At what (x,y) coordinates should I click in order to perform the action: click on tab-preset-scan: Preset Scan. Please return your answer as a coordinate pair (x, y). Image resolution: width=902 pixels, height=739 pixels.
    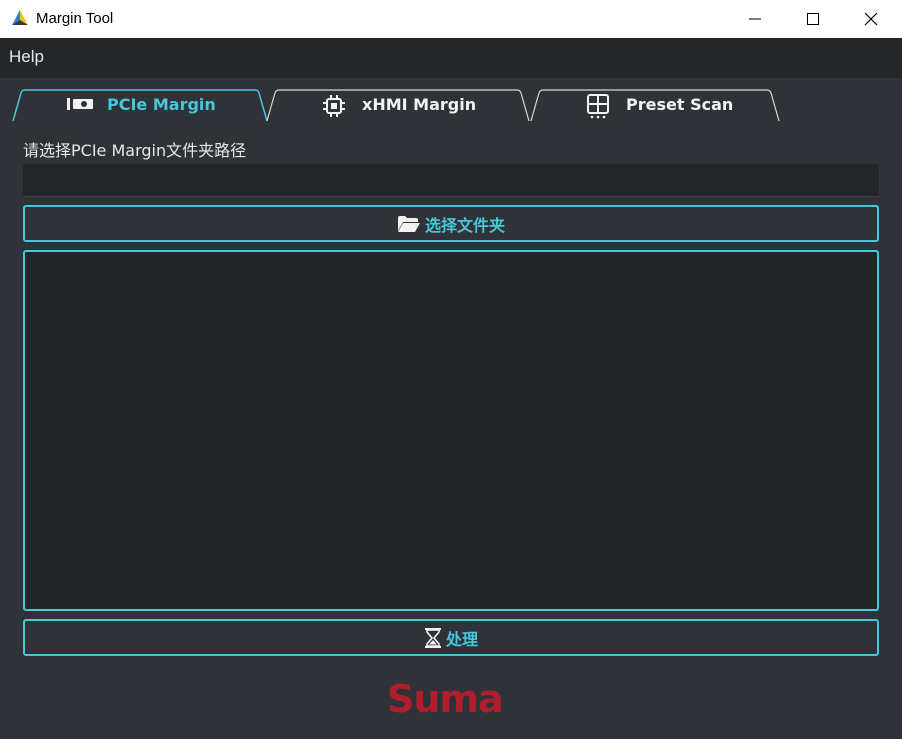
    Looking at the image, I should click on (655, 105).